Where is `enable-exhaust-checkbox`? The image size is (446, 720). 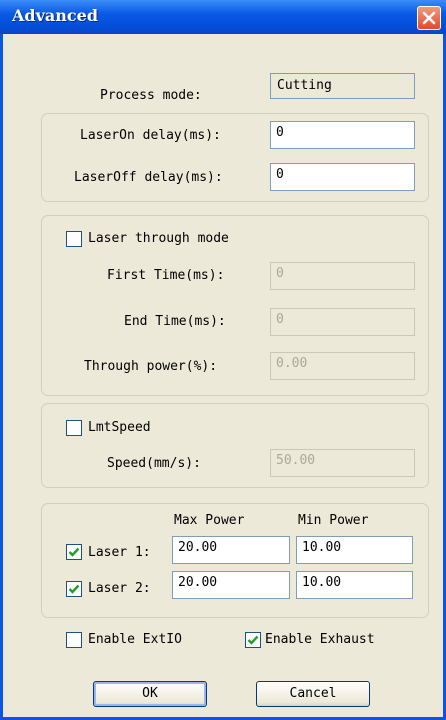 enable-exhaust-checkbox is located at coordinates (253, 640).